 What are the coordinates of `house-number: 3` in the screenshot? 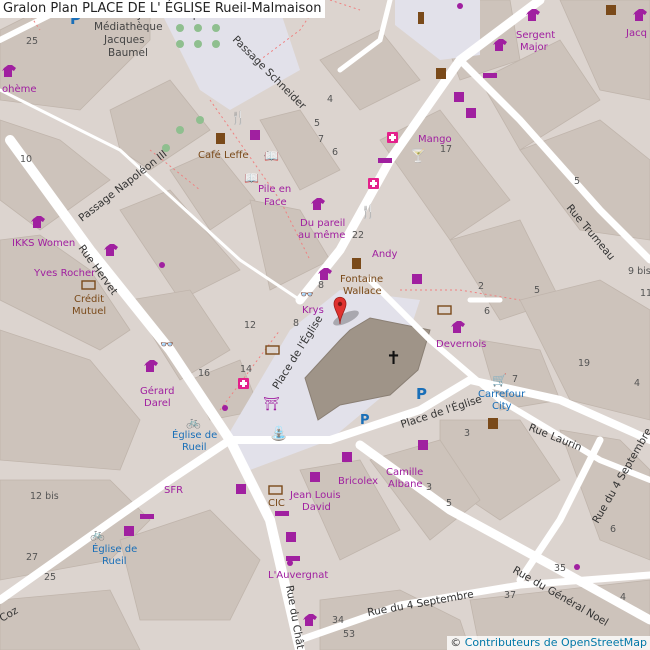 It's located at (467, 433).